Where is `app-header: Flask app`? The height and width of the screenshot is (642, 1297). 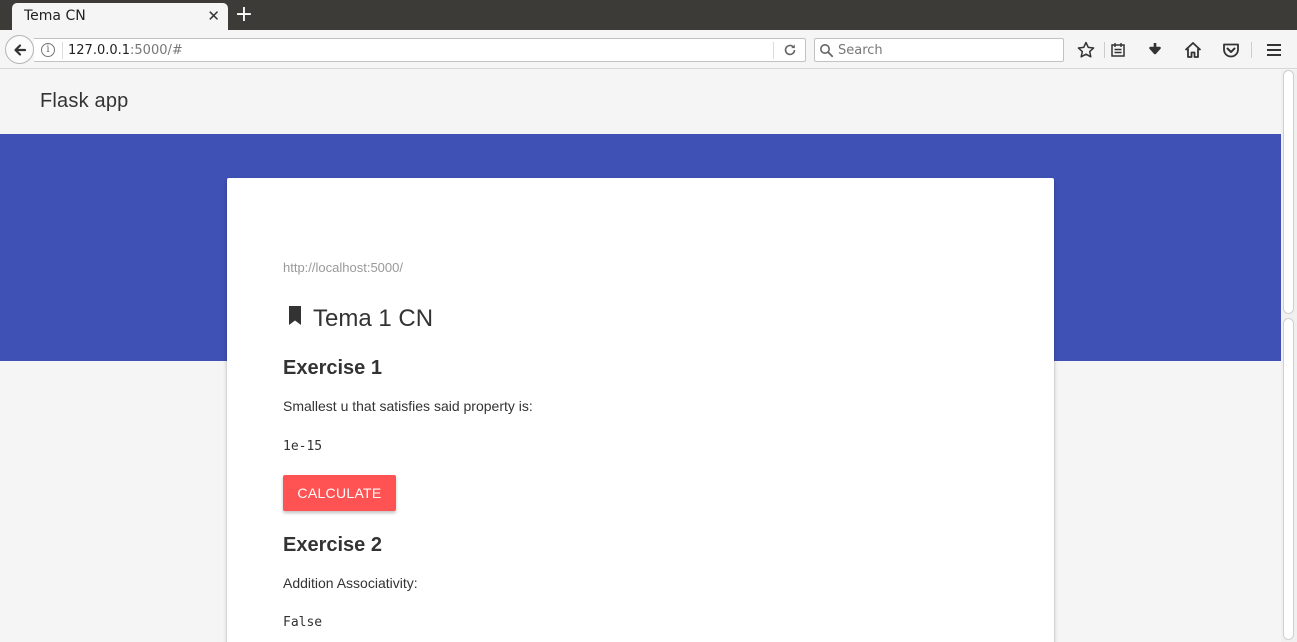 app-header: Flask app is located at coordinates (640, 102).